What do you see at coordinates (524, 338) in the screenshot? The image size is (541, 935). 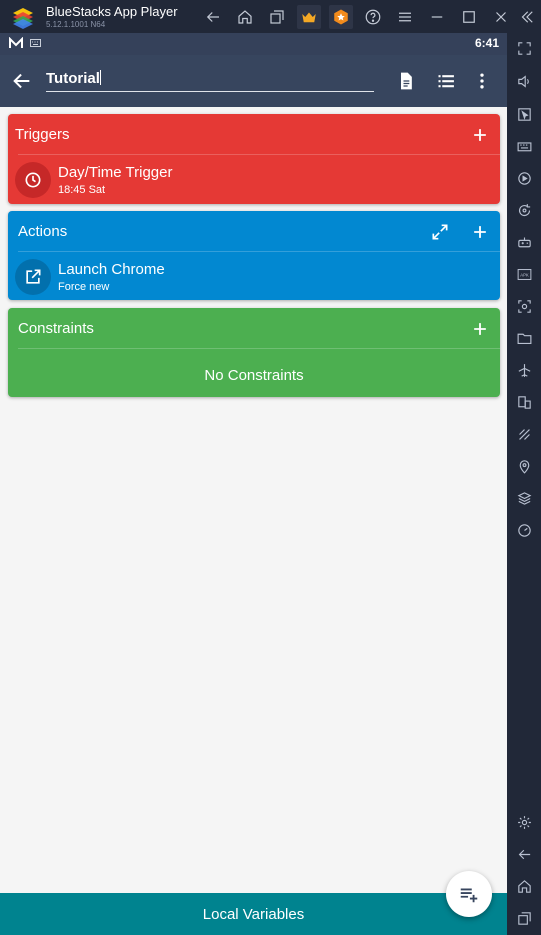 I see `folder-icon` at bounding box center [524, 338].